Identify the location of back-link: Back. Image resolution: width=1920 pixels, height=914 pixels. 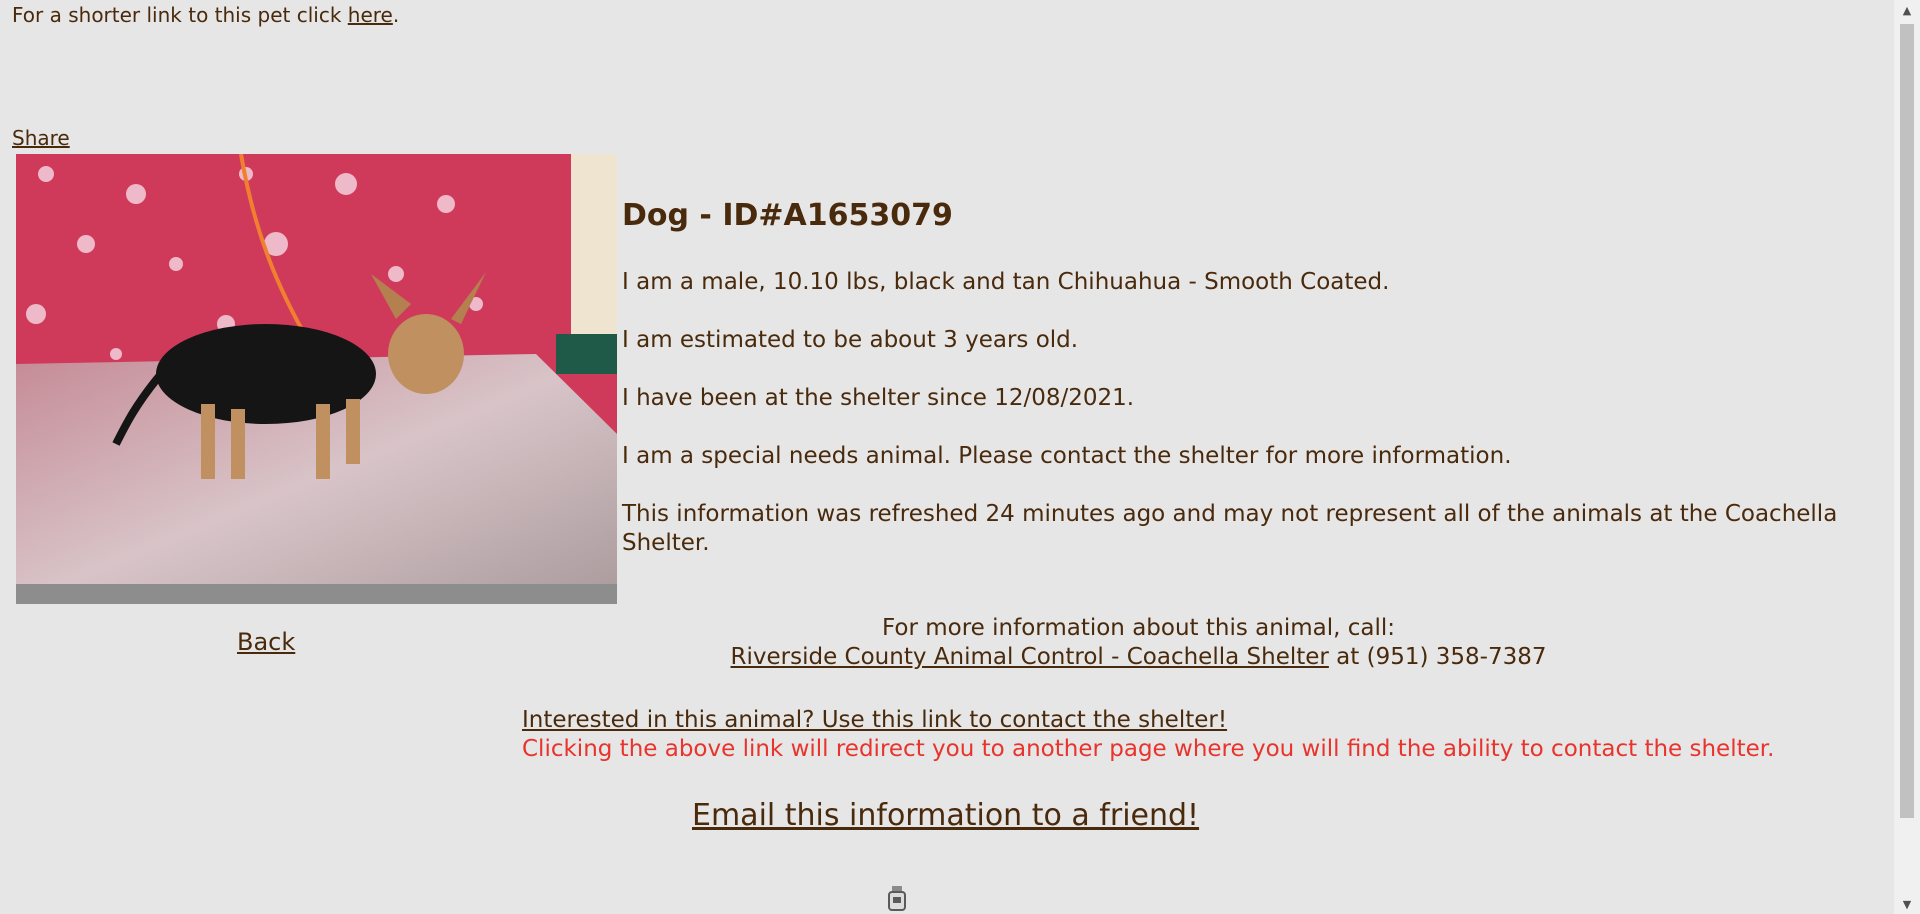
(266, 642).